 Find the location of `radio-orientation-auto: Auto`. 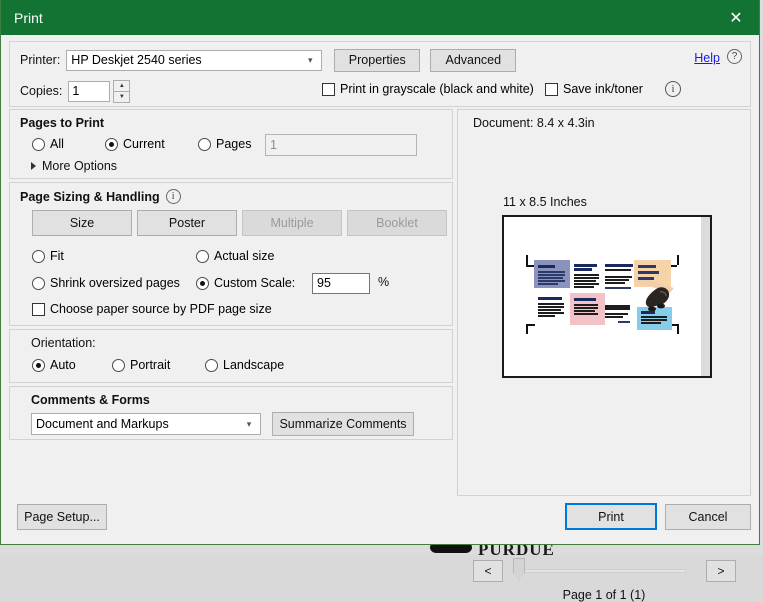

radio-orientation-auto: Auto is located at coordinates (54, 365).